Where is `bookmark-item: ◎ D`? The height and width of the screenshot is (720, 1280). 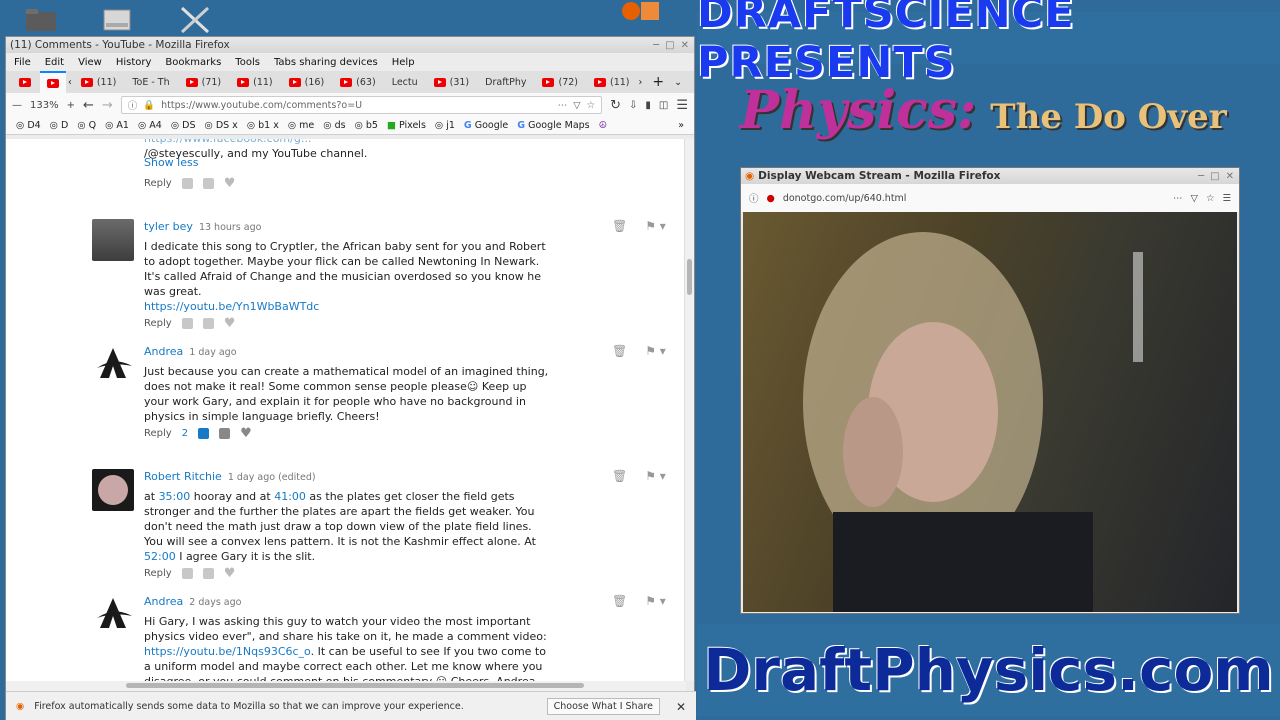 bookmark-item: ◎ D is located at coordinates (59, 125).